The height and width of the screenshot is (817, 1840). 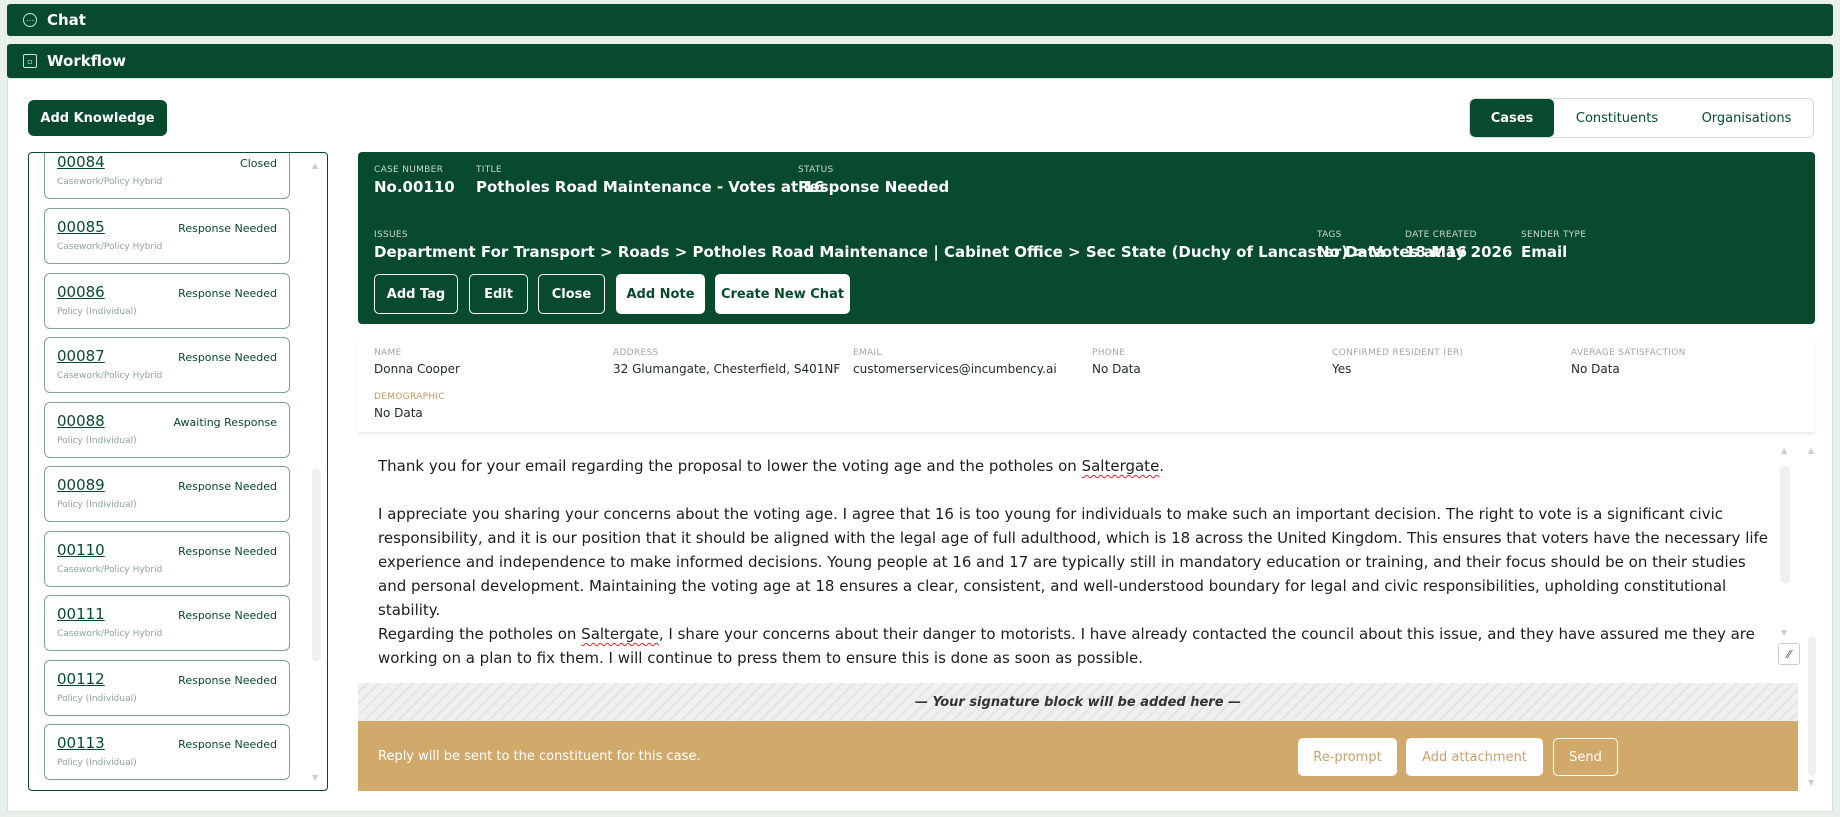 What do you see at coordinates (388, 353) in the screenshot?
I see `name-label: NAME` at bounding box center [388, 353].